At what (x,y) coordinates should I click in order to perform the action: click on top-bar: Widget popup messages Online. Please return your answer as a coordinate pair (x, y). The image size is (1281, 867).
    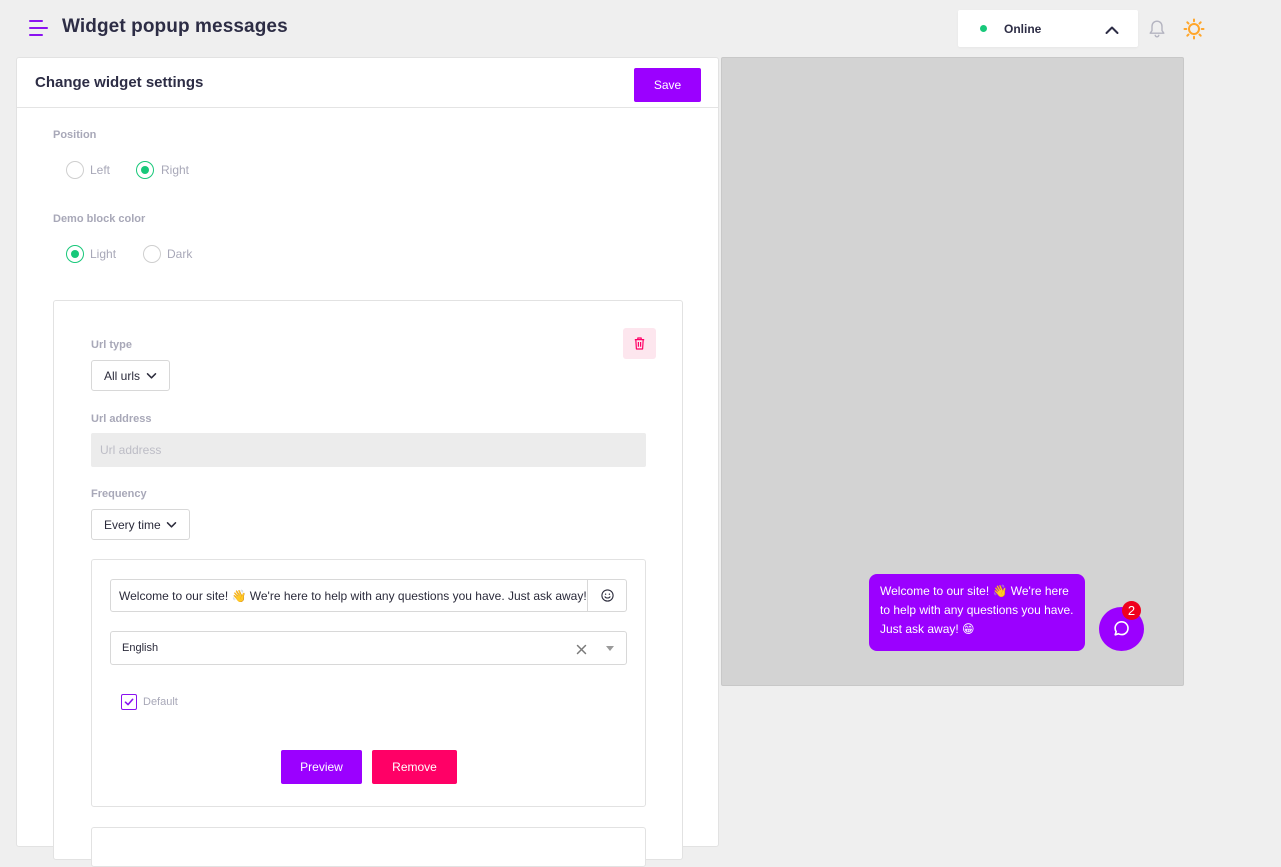
    Looking at the image, I should click on (640, 28).